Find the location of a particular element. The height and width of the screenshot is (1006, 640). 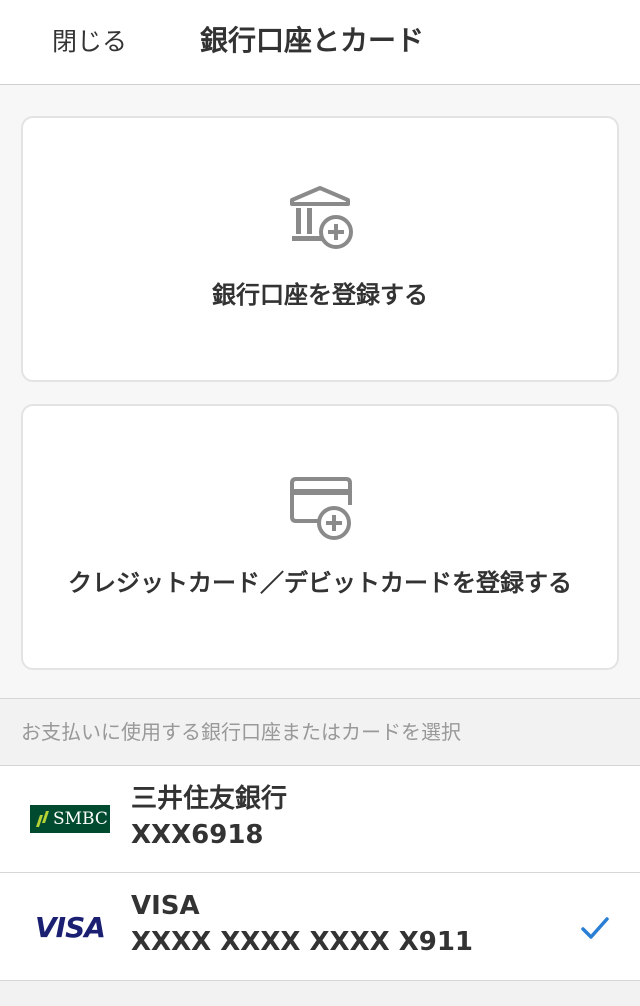

payment-method-number: XXXX XXXX XXXX X911 is located at coordinates (302, 942).